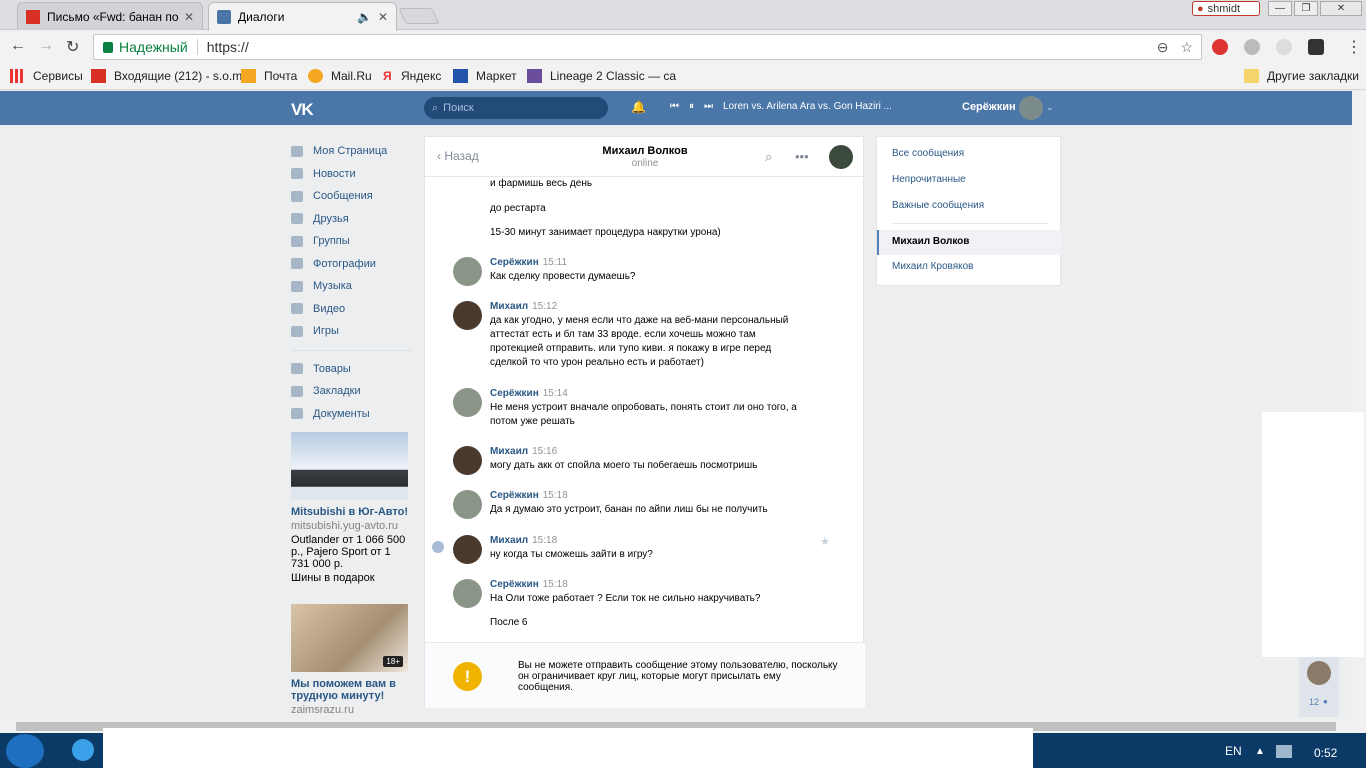 This screenshot has height=768, width=1366. I want to click on filter-all: Все сообщения, so click(928, 153).